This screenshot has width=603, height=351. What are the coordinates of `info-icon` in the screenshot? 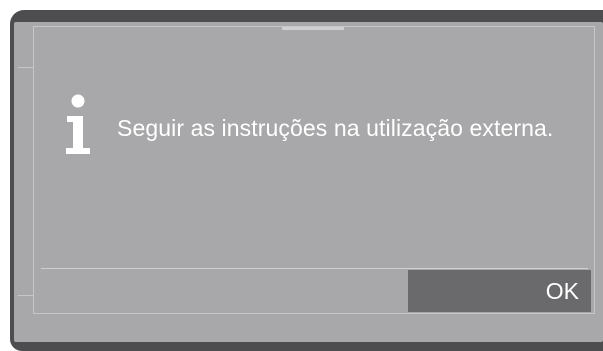 It's located at (78, 124).